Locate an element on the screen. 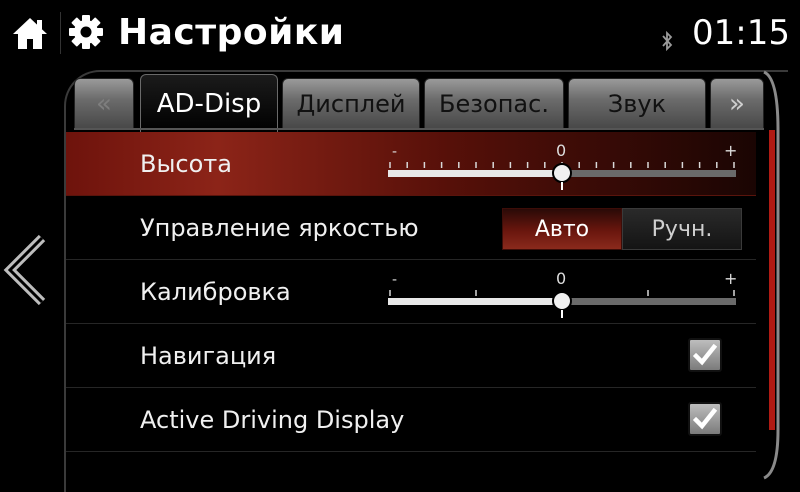 The width and height of the screenshot is (800, 492). row-active-driving-display: Active Driving Display is located at coordinates (411, 420).